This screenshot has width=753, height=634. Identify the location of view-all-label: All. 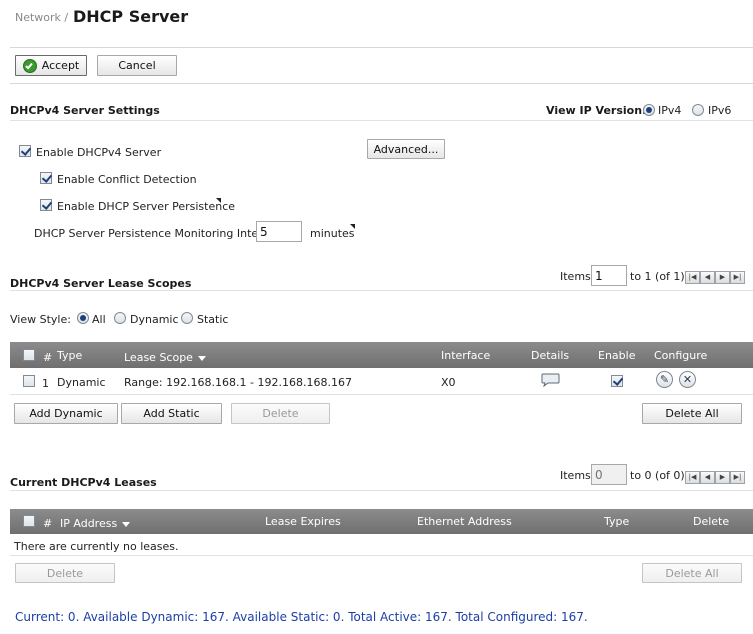
(99, 319).